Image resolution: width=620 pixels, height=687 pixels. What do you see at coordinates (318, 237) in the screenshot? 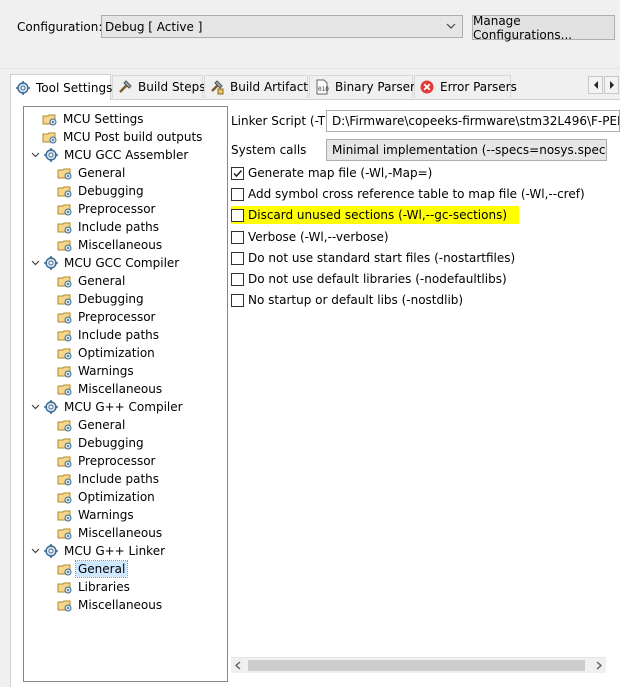
I see `option-label: Verbose (-Wl,--verbose)` at bounding box center [318, 237].